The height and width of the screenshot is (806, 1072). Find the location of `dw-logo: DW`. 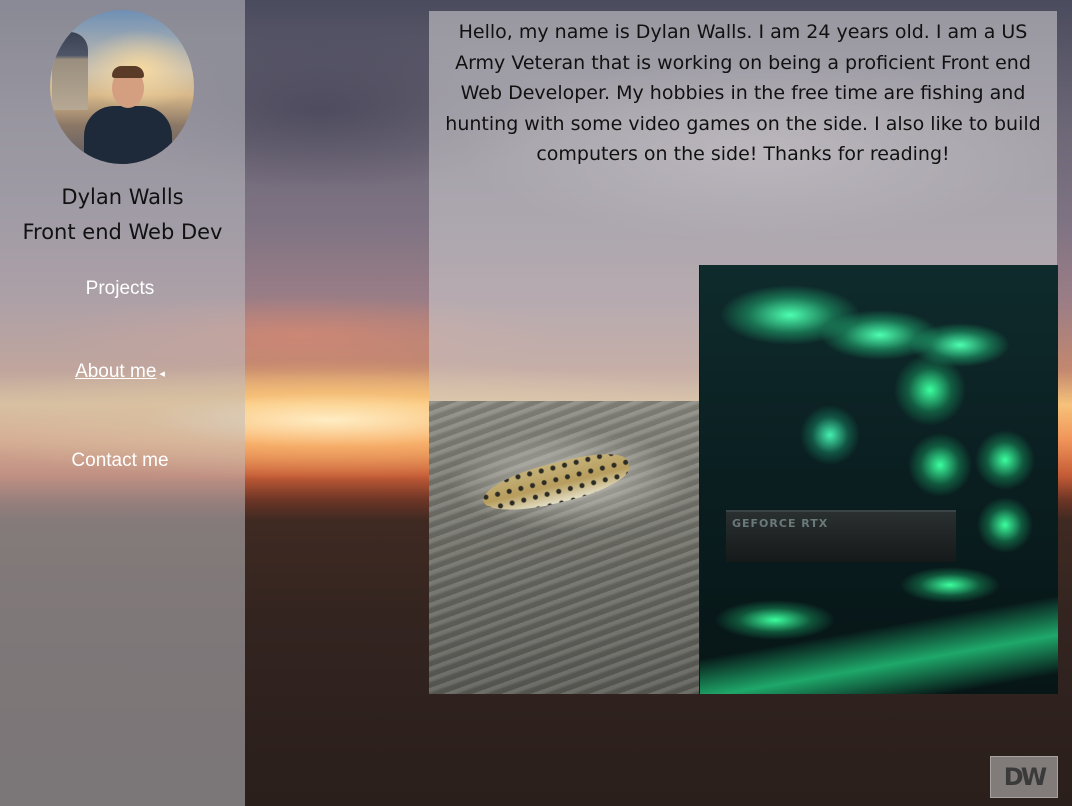

dw-logo: DW is located at coordinates (1024, 777).